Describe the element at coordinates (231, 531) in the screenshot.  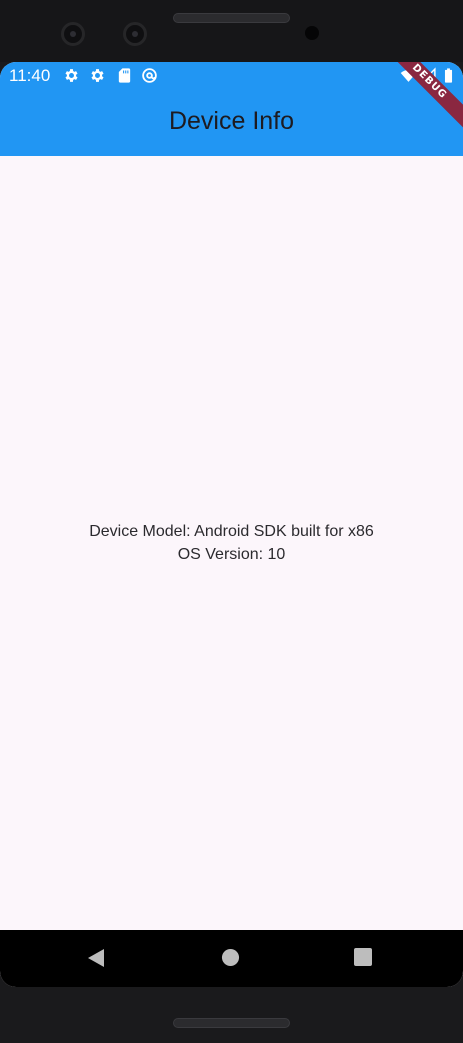
I see `device-model-text: Device Model: Android SDK built for x86` at that location.